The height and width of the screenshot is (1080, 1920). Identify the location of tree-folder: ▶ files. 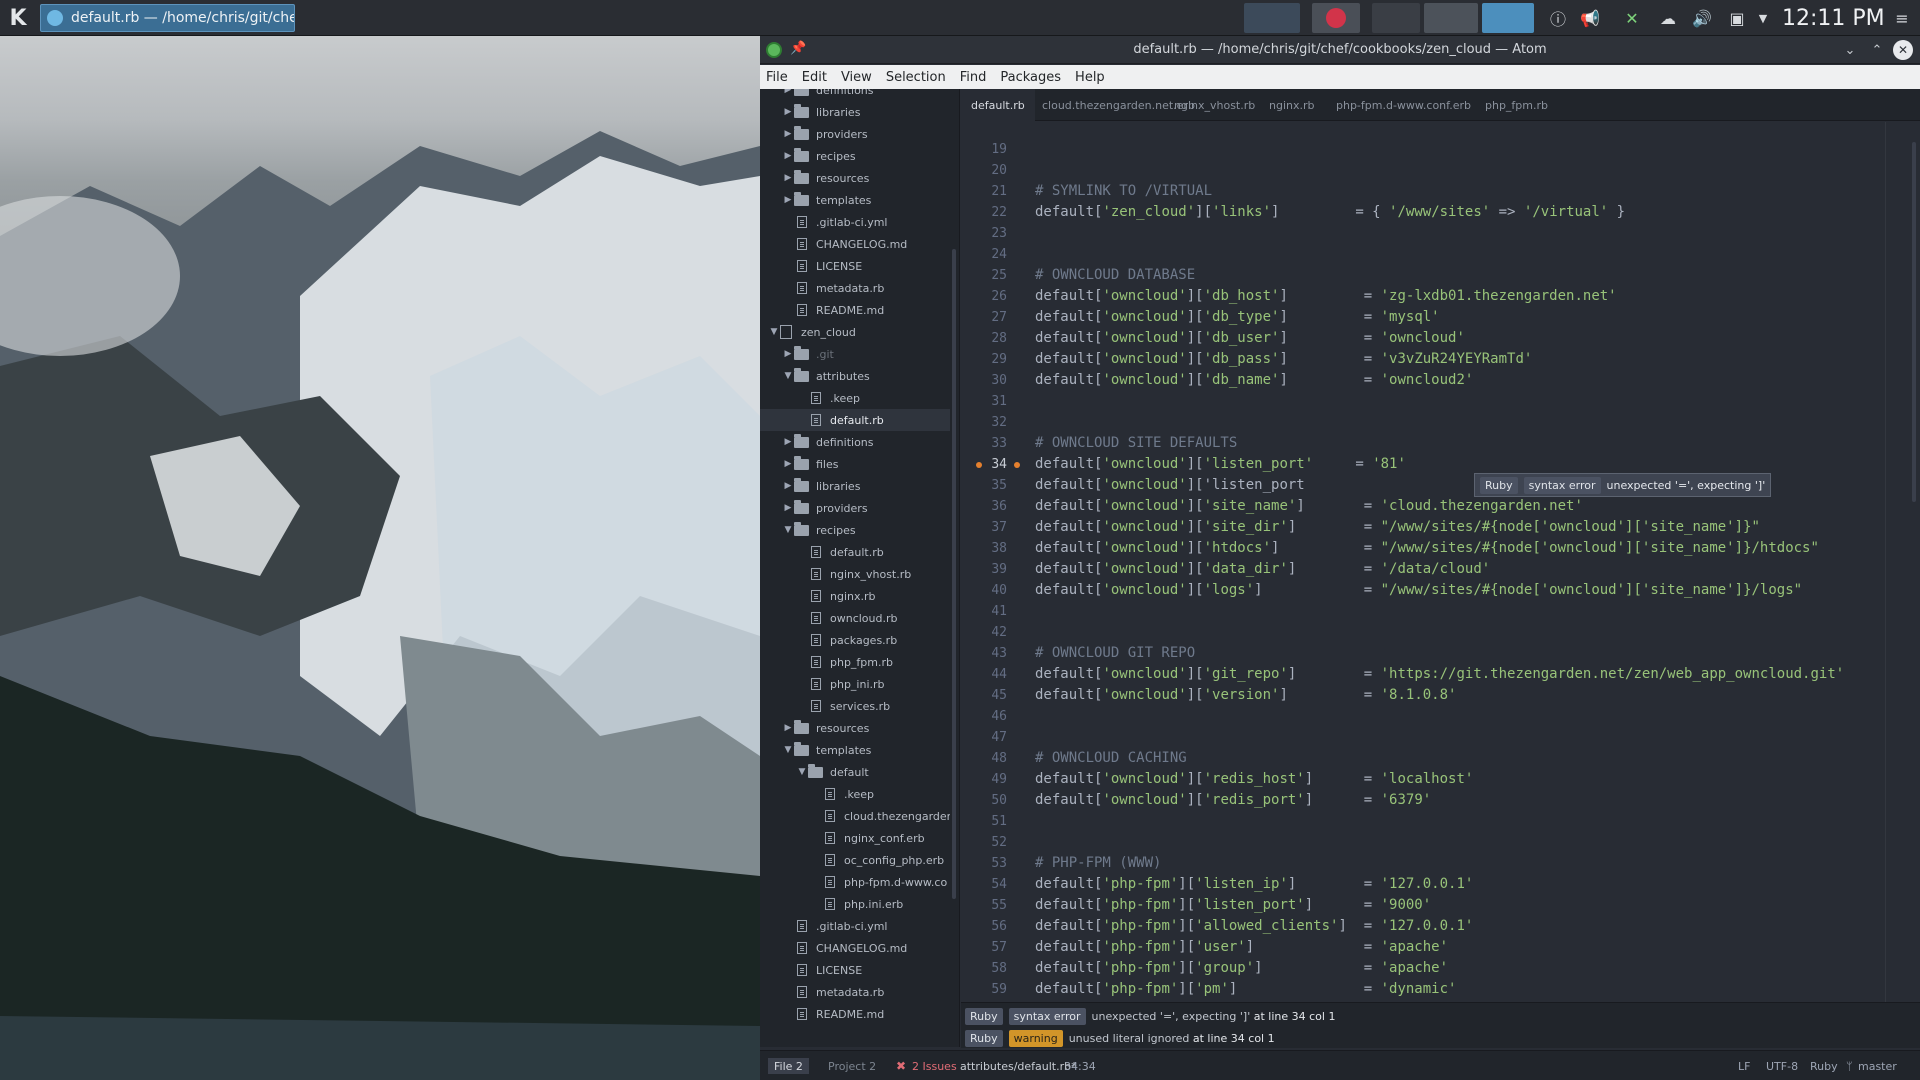
(855, 464).